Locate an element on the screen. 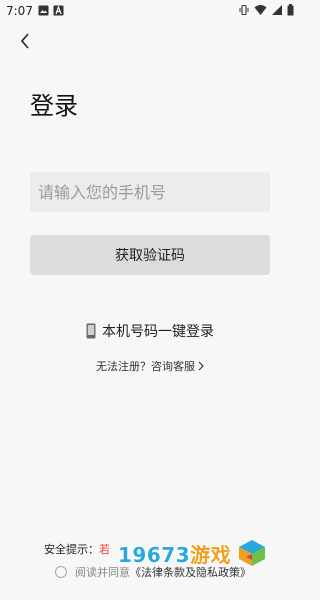 The height and width of the screenshot is (600, 320). vibrate-icon is located at coordinates (244, 10).